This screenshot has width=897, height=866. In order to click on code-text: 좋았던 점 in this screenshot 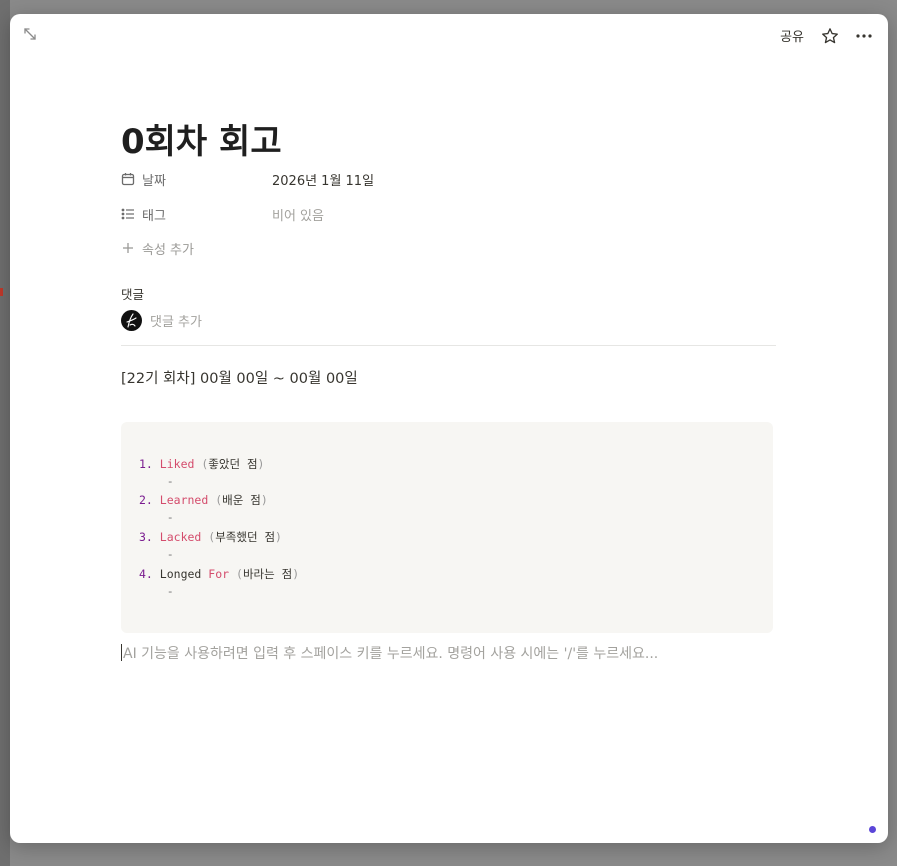, I will do `click(233, 464)`.